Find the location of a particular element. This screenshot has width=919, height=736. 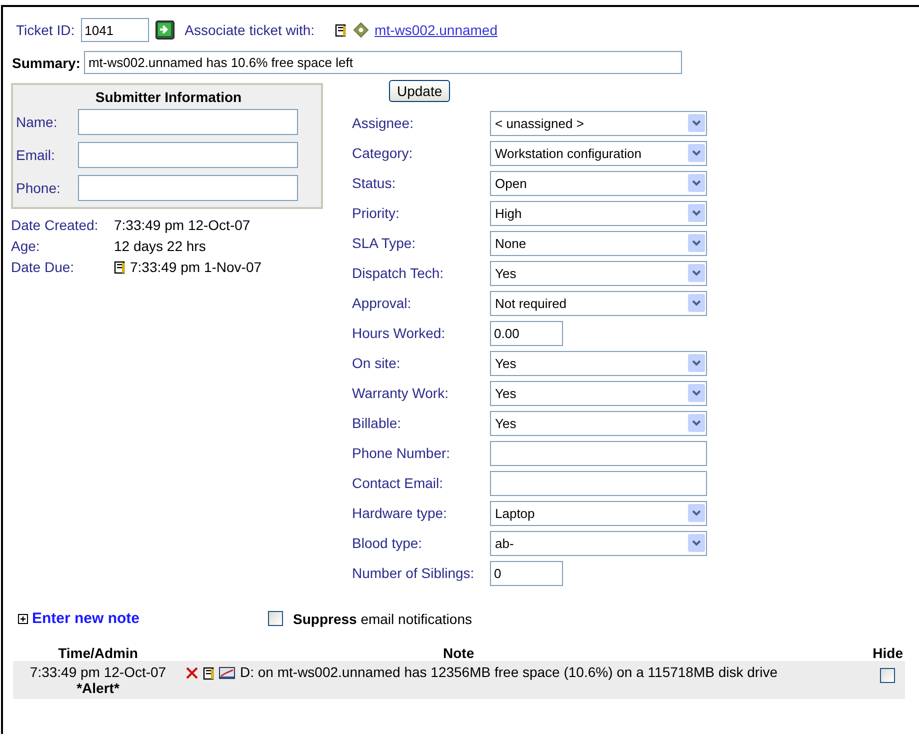

field-value: 7:33:49 pm 1-Nov-07 is located at coordinates (196, 267).